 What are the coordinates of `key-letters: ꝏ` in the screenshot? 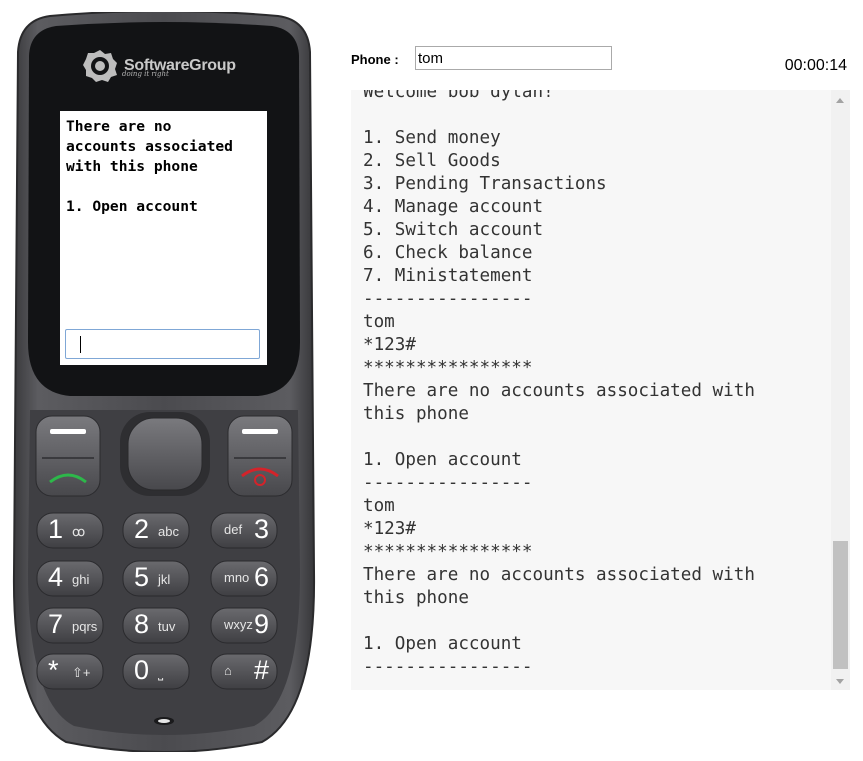 It's located at (79, 531).